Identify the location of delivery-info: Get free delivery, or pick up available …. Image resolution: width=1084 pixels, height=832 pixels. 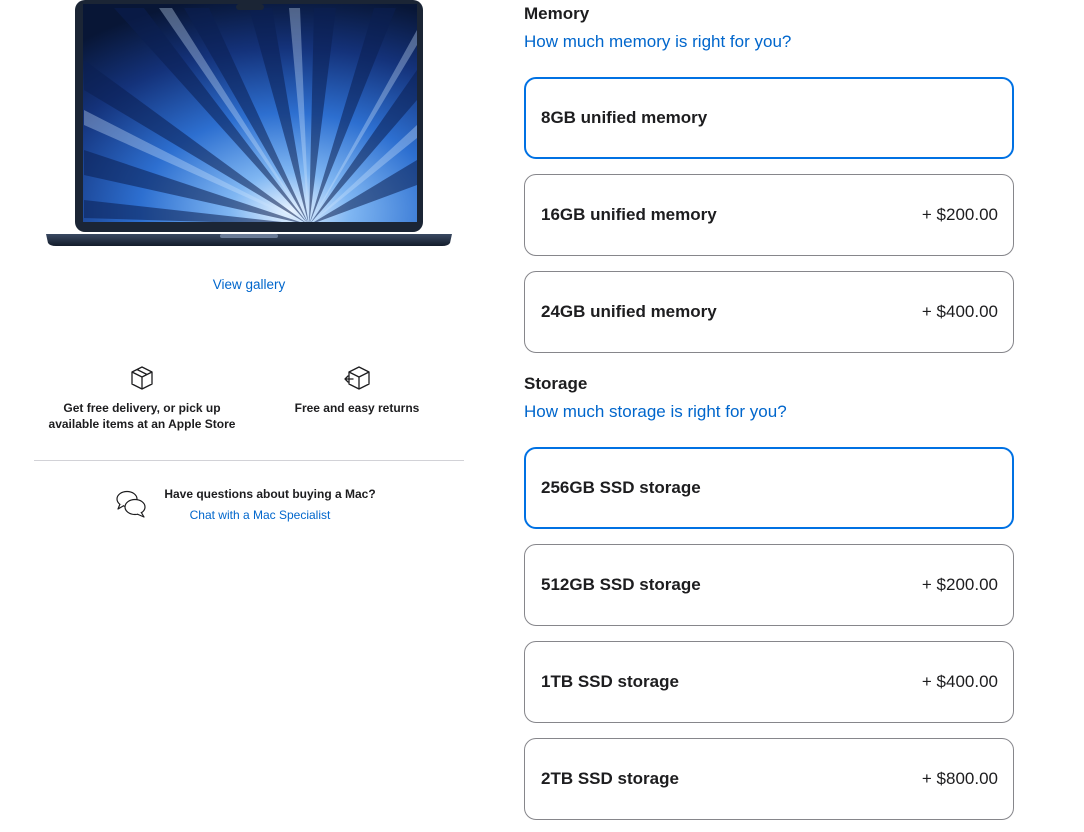
(142, 398).